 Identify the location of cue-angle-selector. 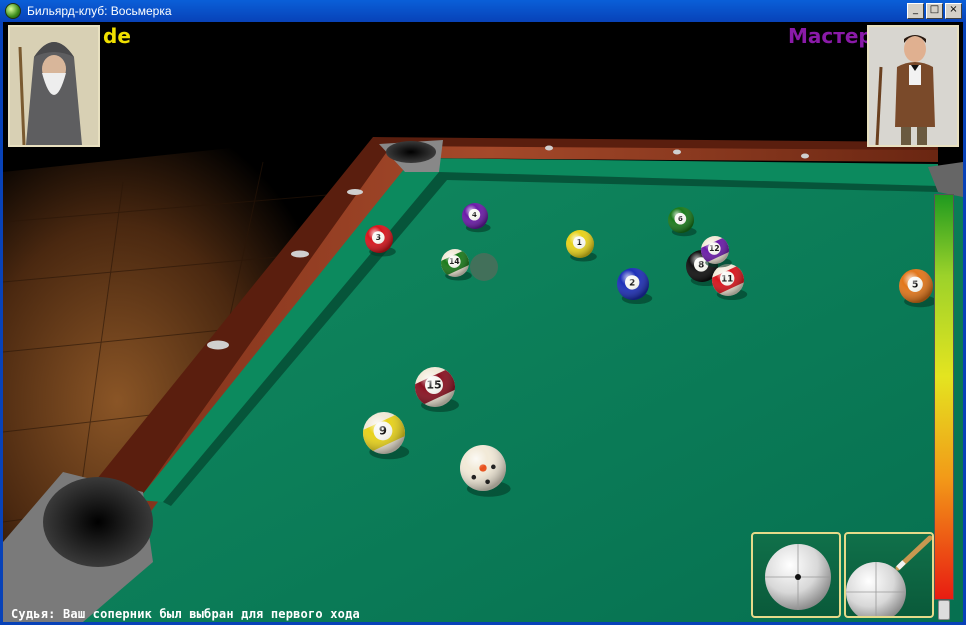
(889, 578).